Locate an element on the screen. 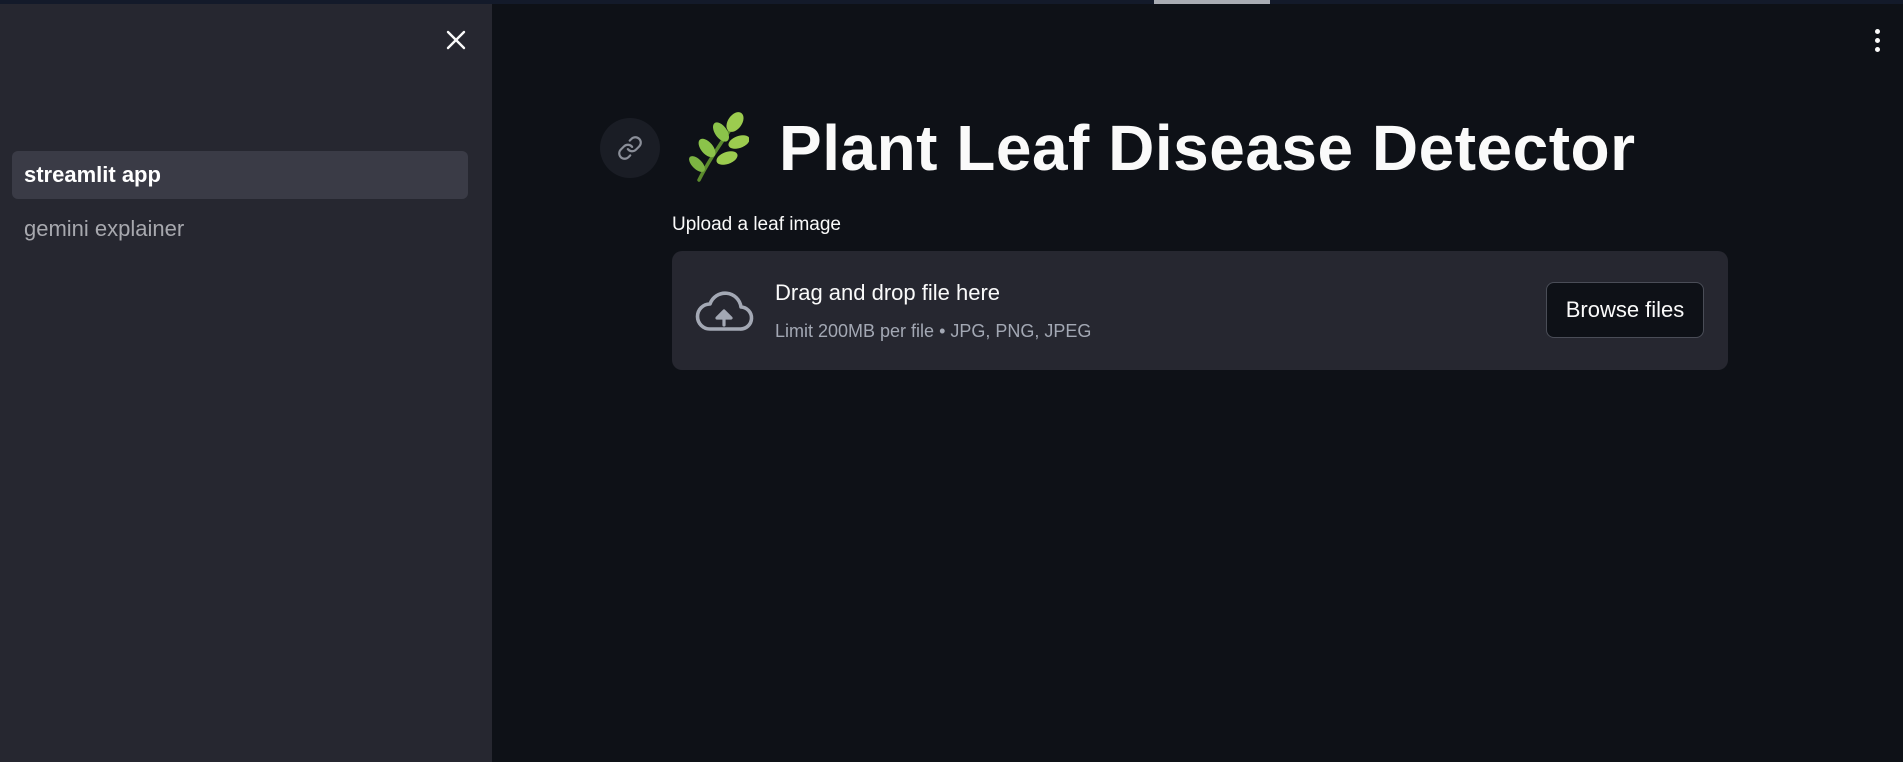 Image resolution: width=1903 pixels, height=762 pixels. dropzone-title: Drag and drop file here is located at coordinates (888, 292).